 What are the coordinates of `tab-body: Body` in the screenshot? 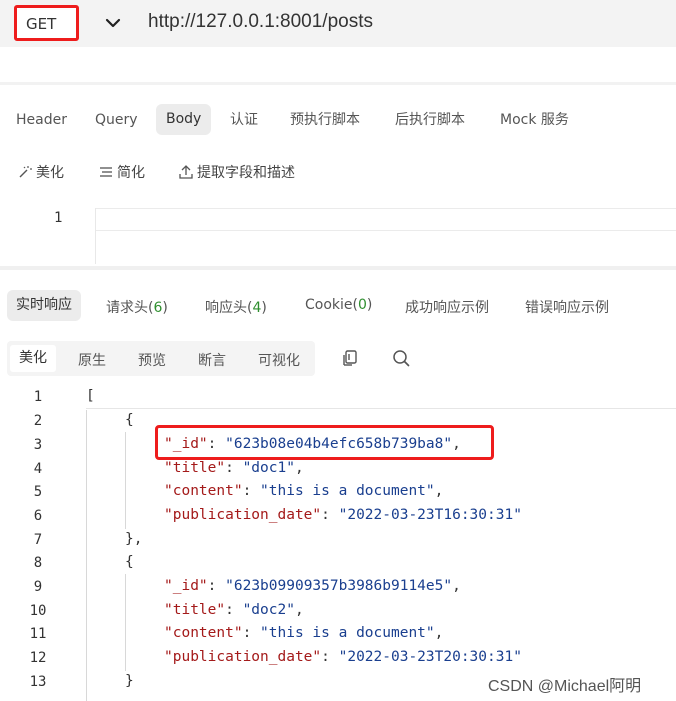 It's located at (184, 119).